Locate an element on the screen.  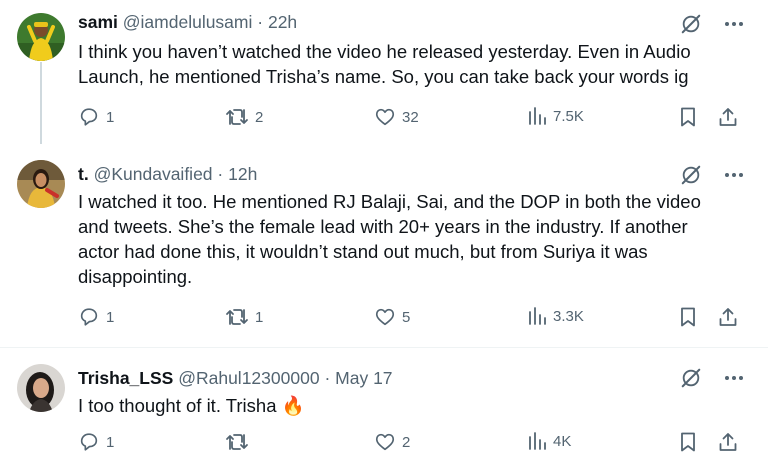
user-handle: @iamdelulusami is located at coordinates (188, 22).